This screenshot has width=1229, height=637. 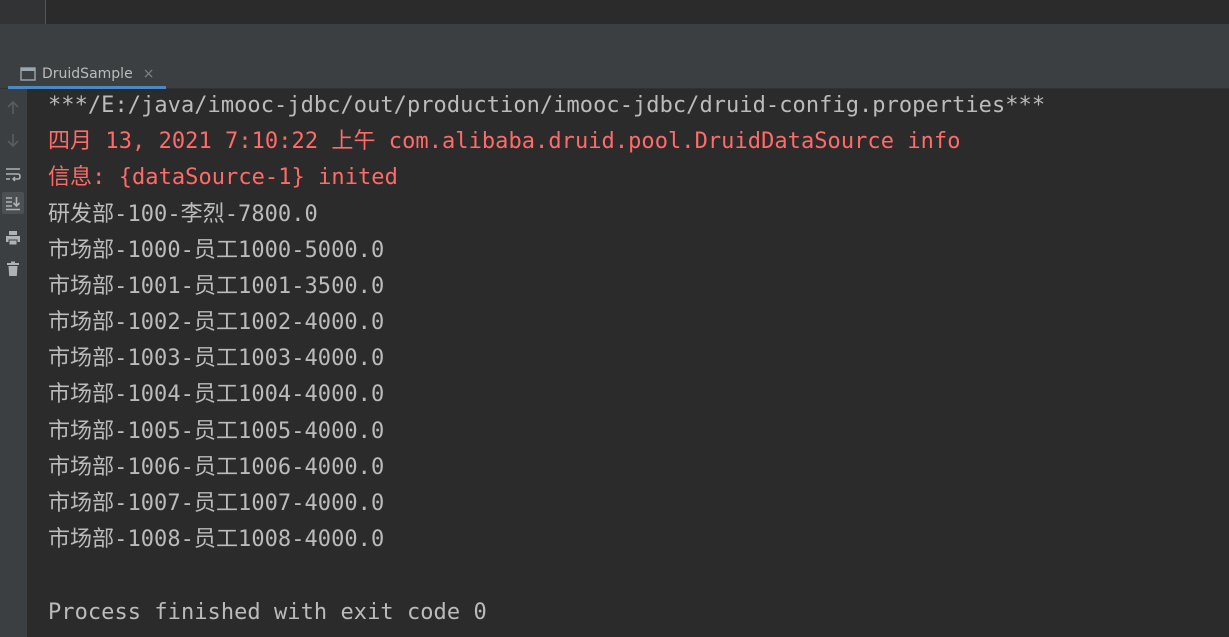 I want to click on editor-area, so click(x=614, y=12).